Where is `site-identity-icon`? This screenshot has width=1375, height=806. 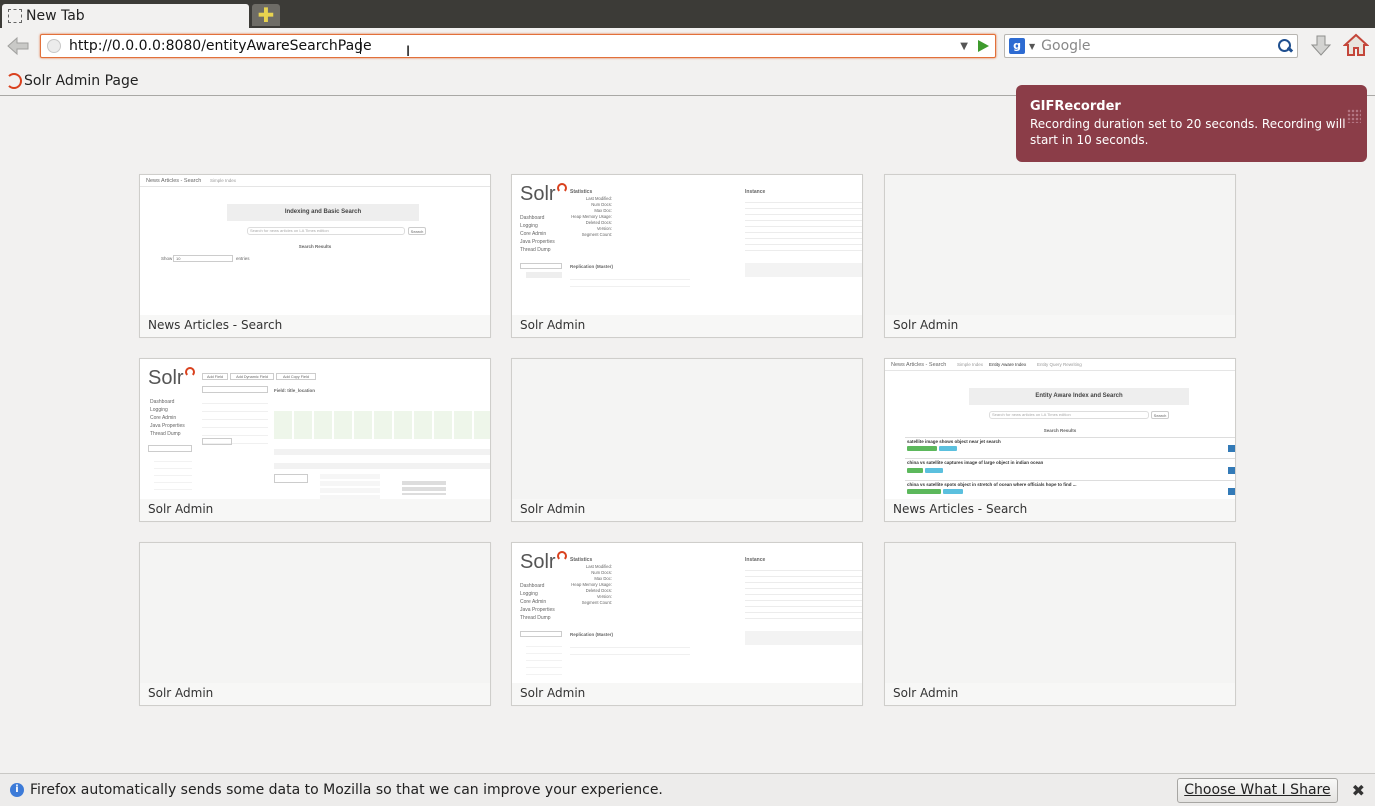 site-identity-icon is located at coordinates (54, 46).